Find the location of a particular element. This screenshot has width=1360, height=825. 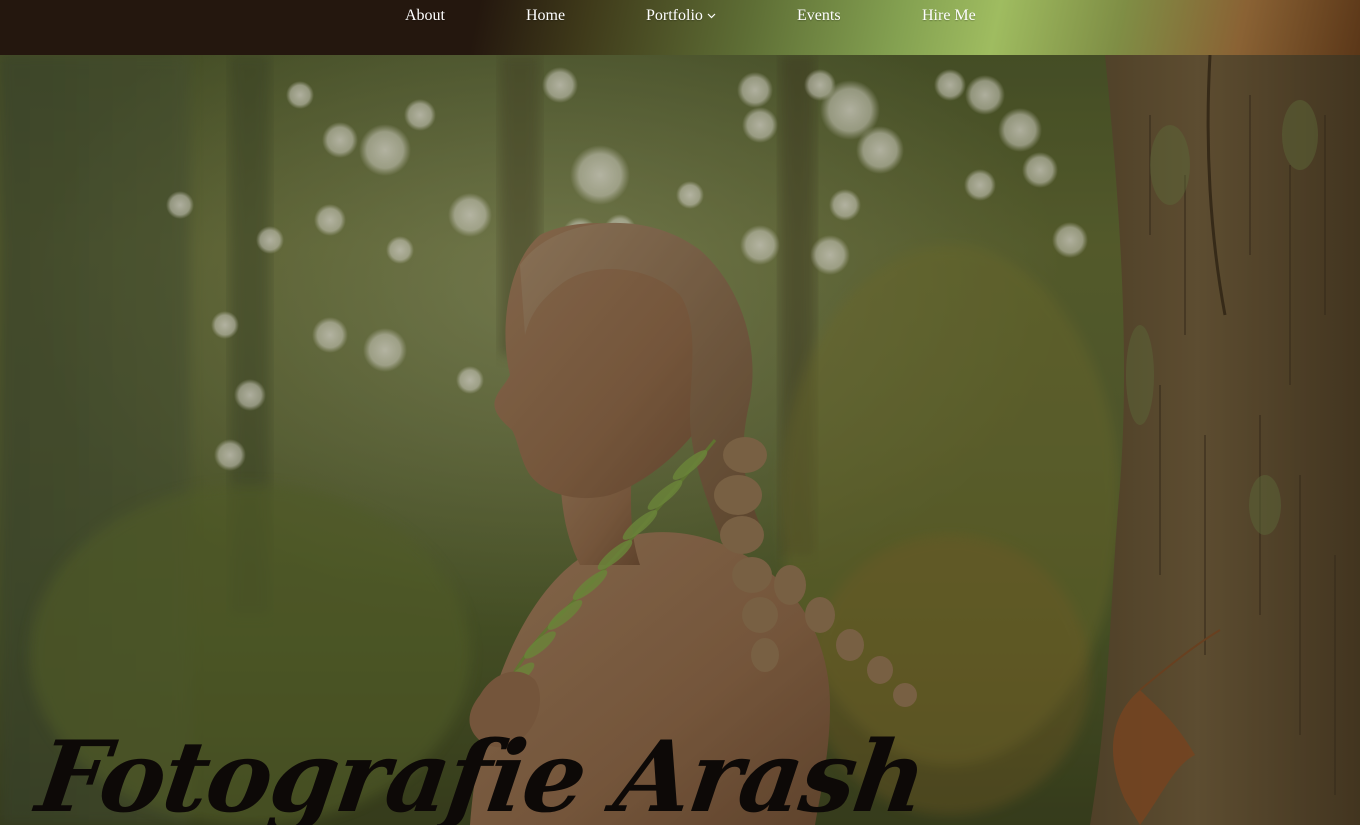

nav-link-hire-me: Hire Me is located at coordinates (949, 16).